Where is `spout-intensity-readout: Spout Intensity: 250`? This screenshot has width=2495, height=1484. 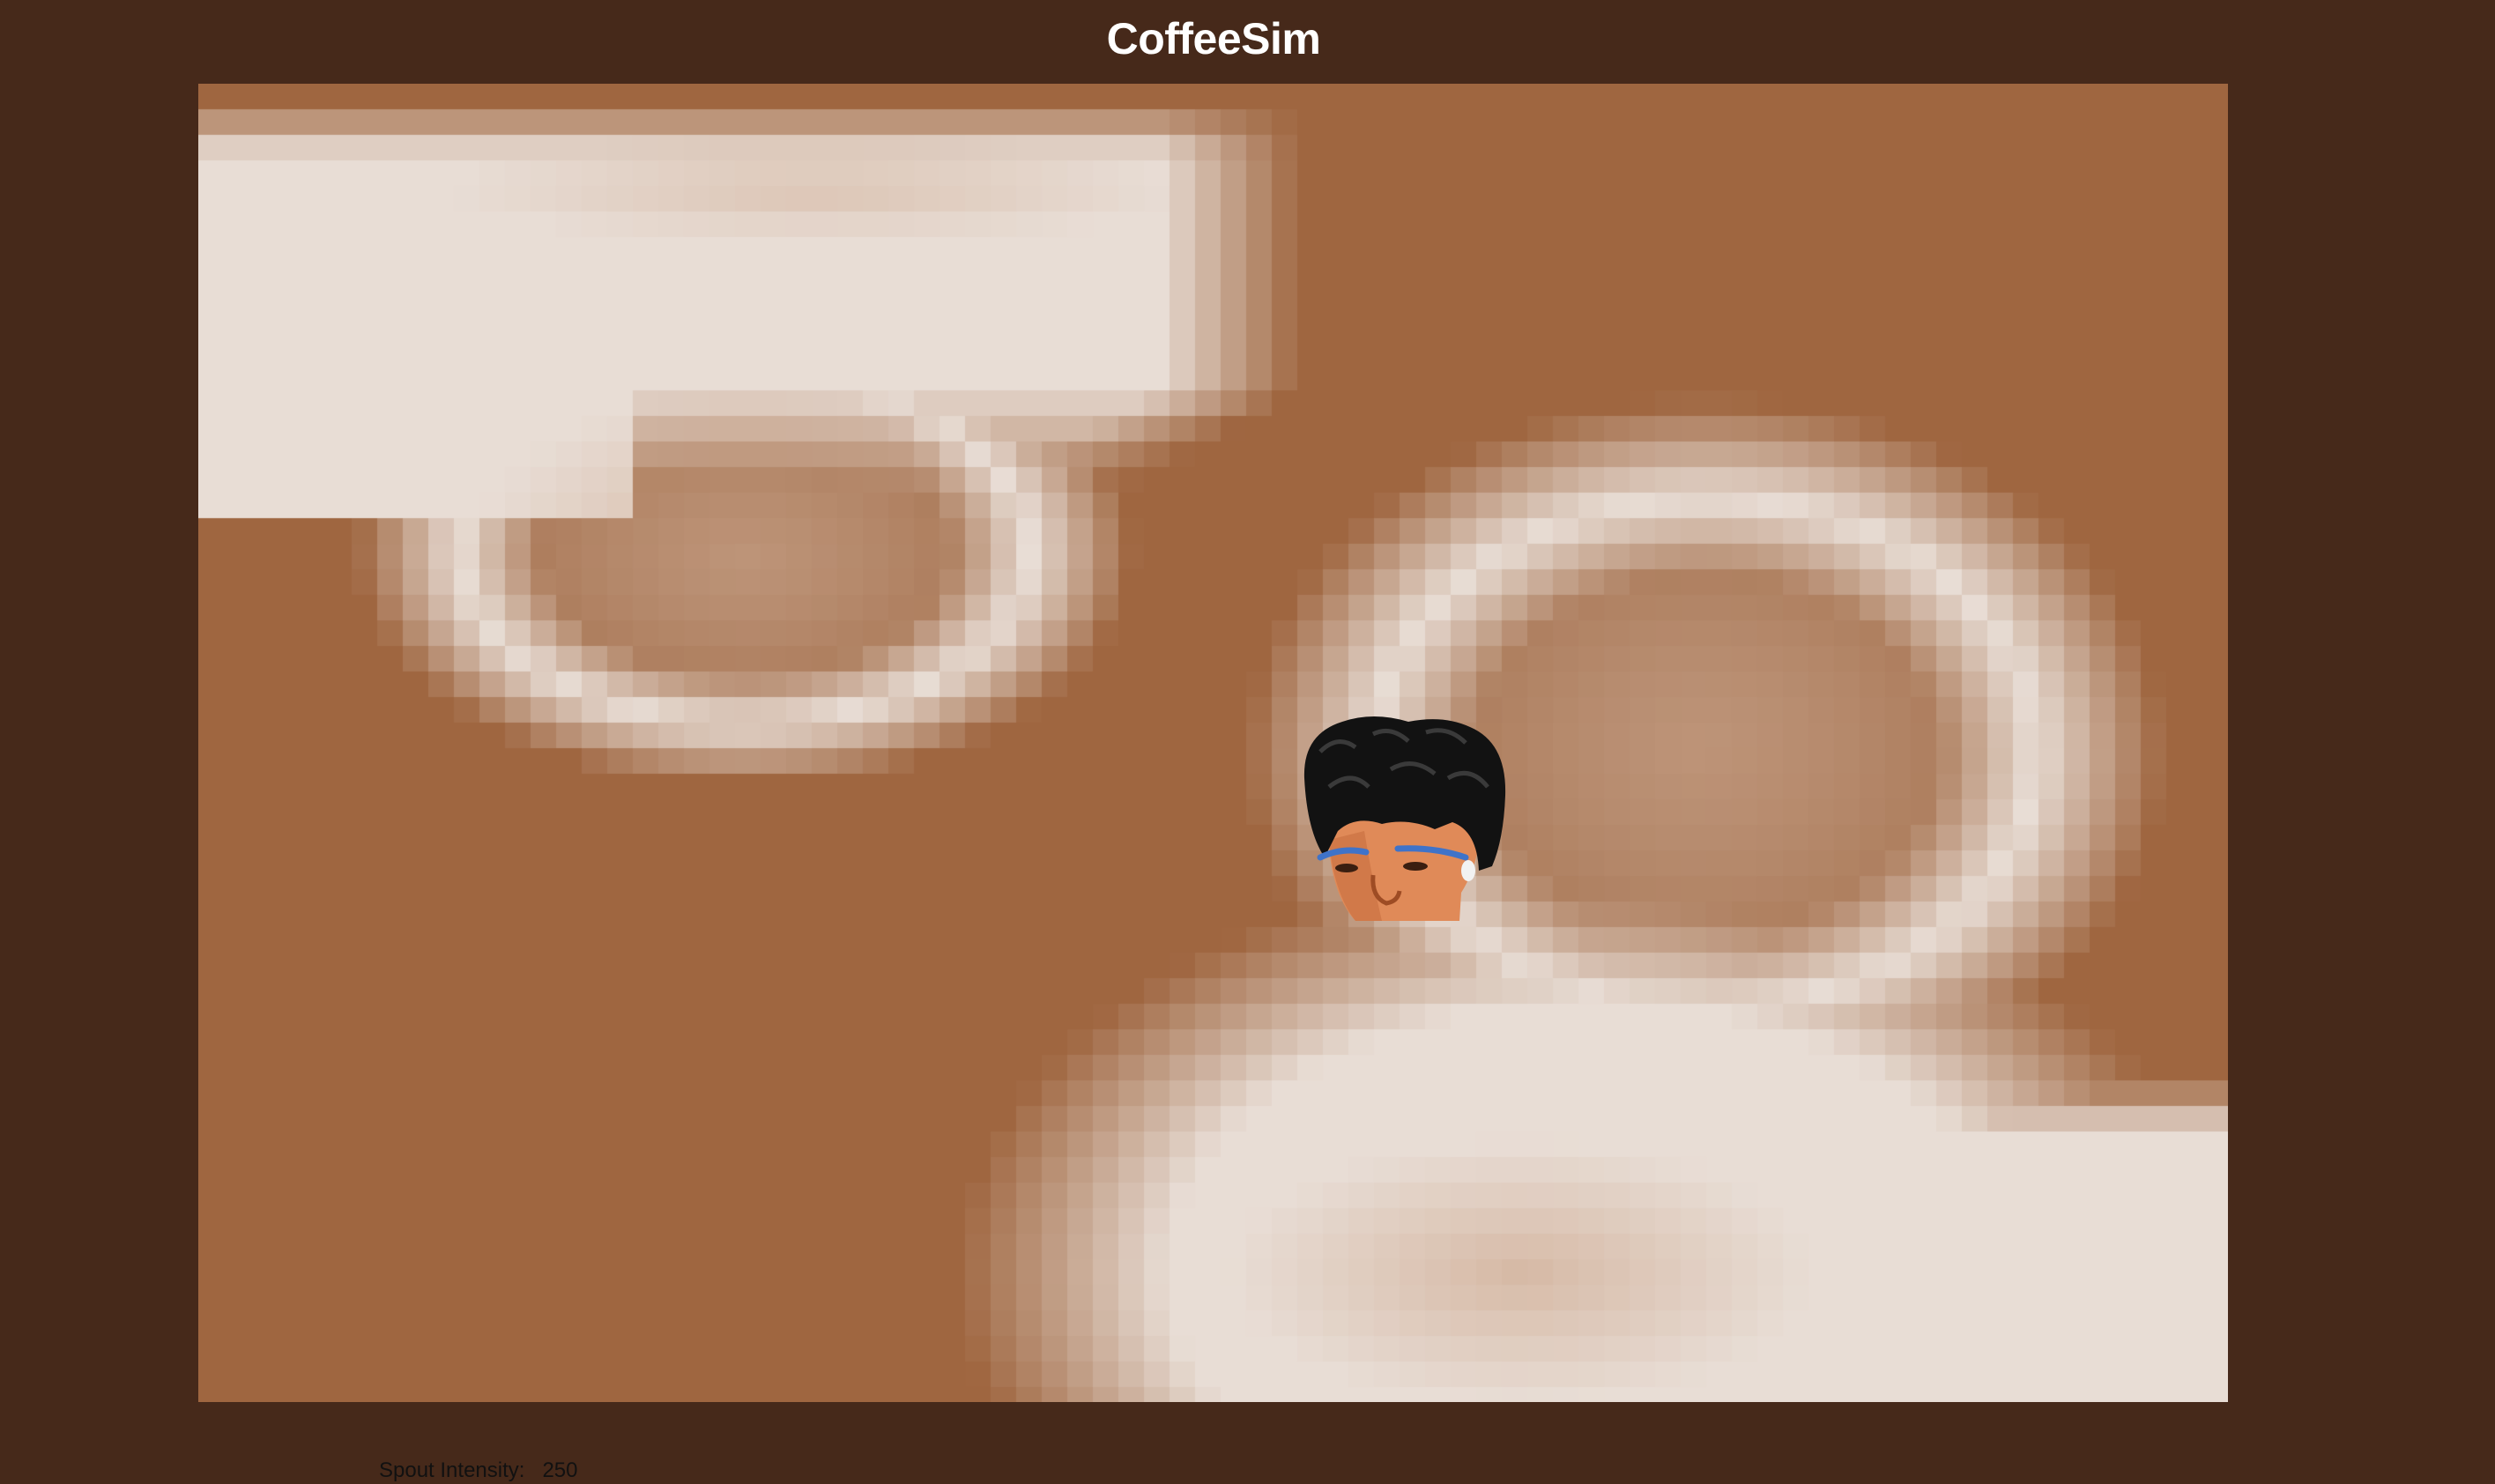 spout-intensity-readout: Spout Intensity: 250 is located at coordinates (478, 1471).